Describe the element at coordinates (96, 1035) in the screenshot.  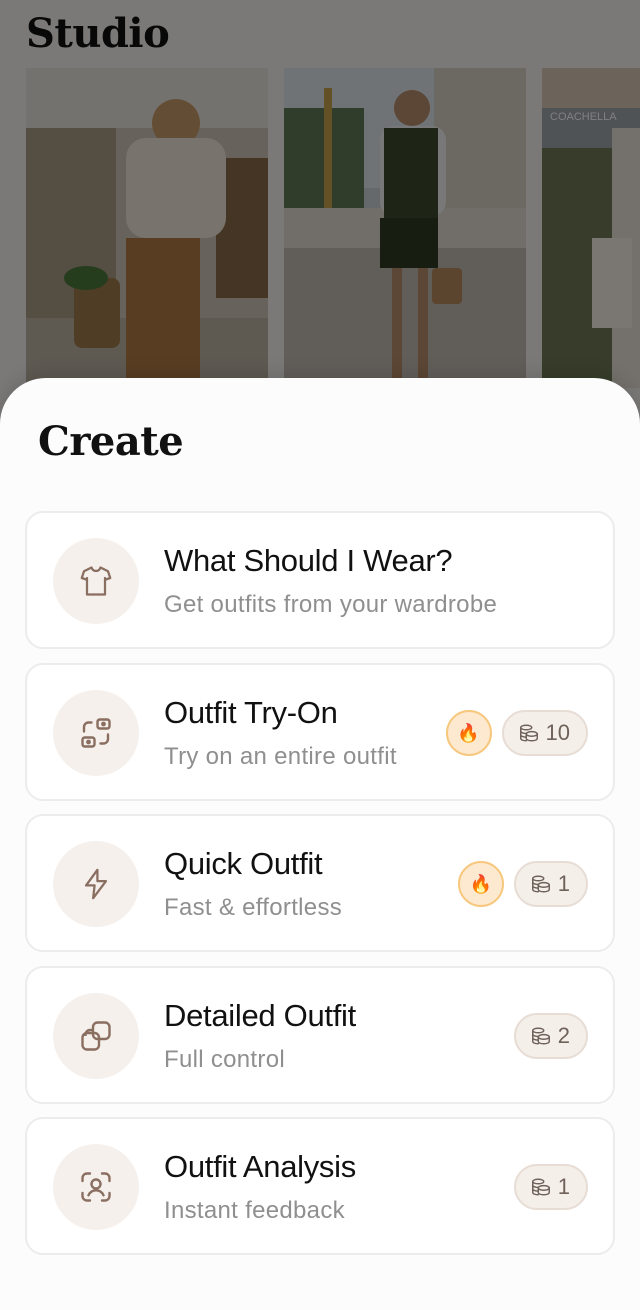
I see `layers-icon` at that location.